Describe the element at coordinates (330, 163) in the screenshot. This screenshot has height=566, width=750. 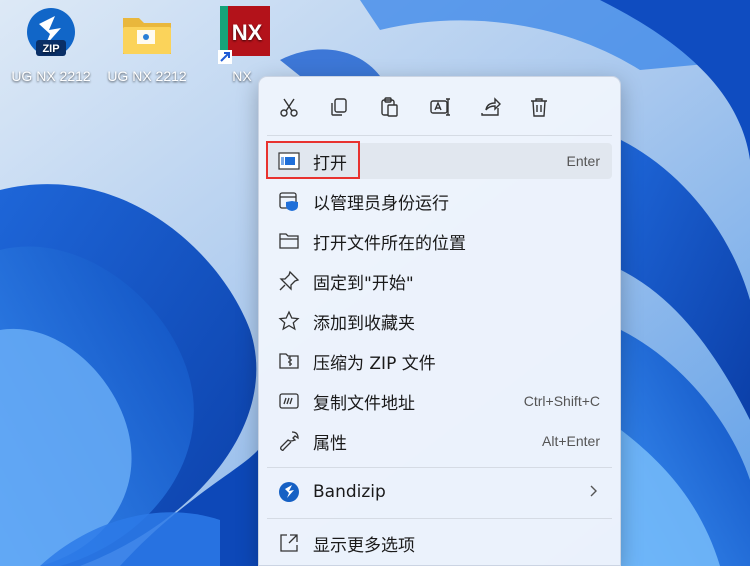
I see `menu-item-label: 打开` at that location.